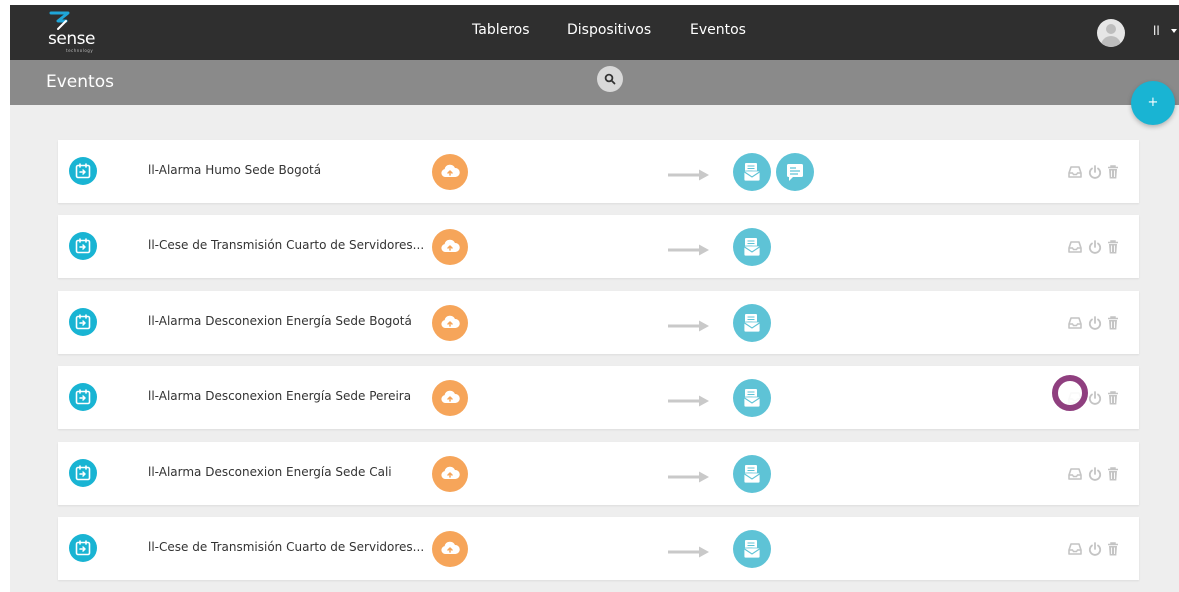 The height and width of the screenshot is (592, 1179). What do you see at coordinates (1174, 31) in the screenshot?
I see `chevron-down-icon` at bounding box center [1174, 31].